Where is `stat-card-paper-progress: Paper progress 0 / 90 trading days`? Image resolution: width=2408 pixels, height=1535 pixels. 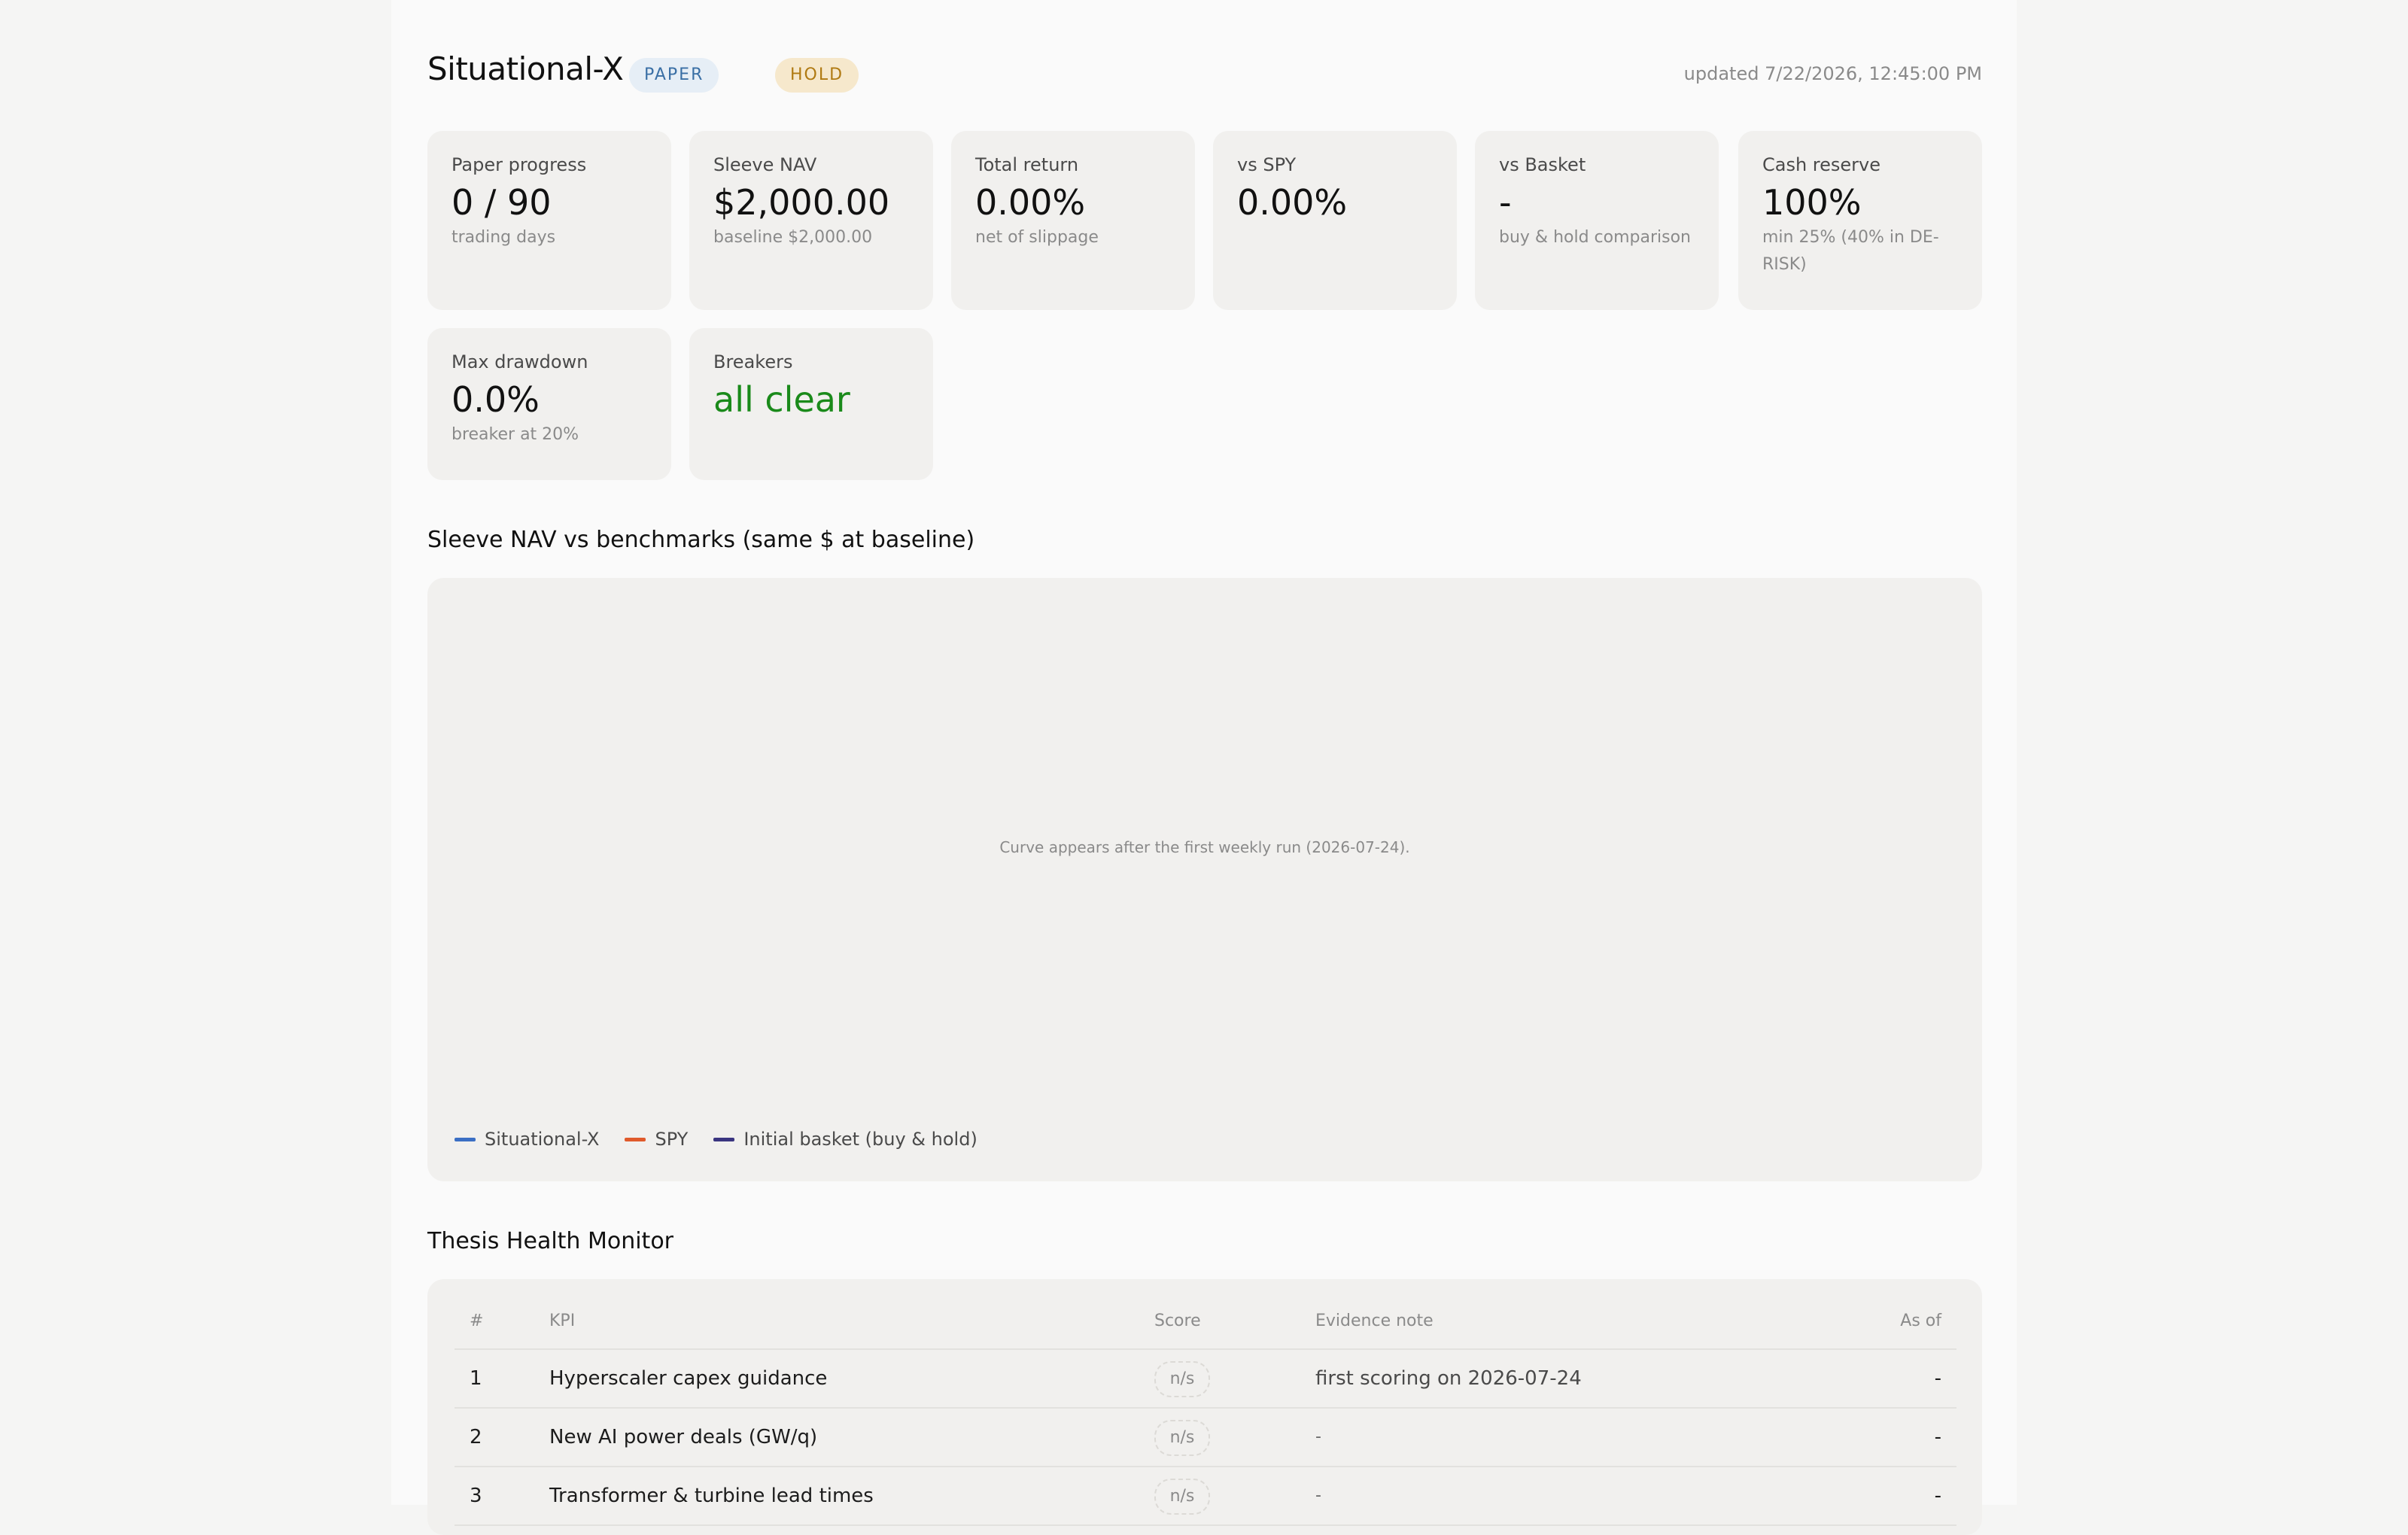 stat-card-paper-progress: Paper progress 0 / 90 trading days is located at coordinates (549, 220).